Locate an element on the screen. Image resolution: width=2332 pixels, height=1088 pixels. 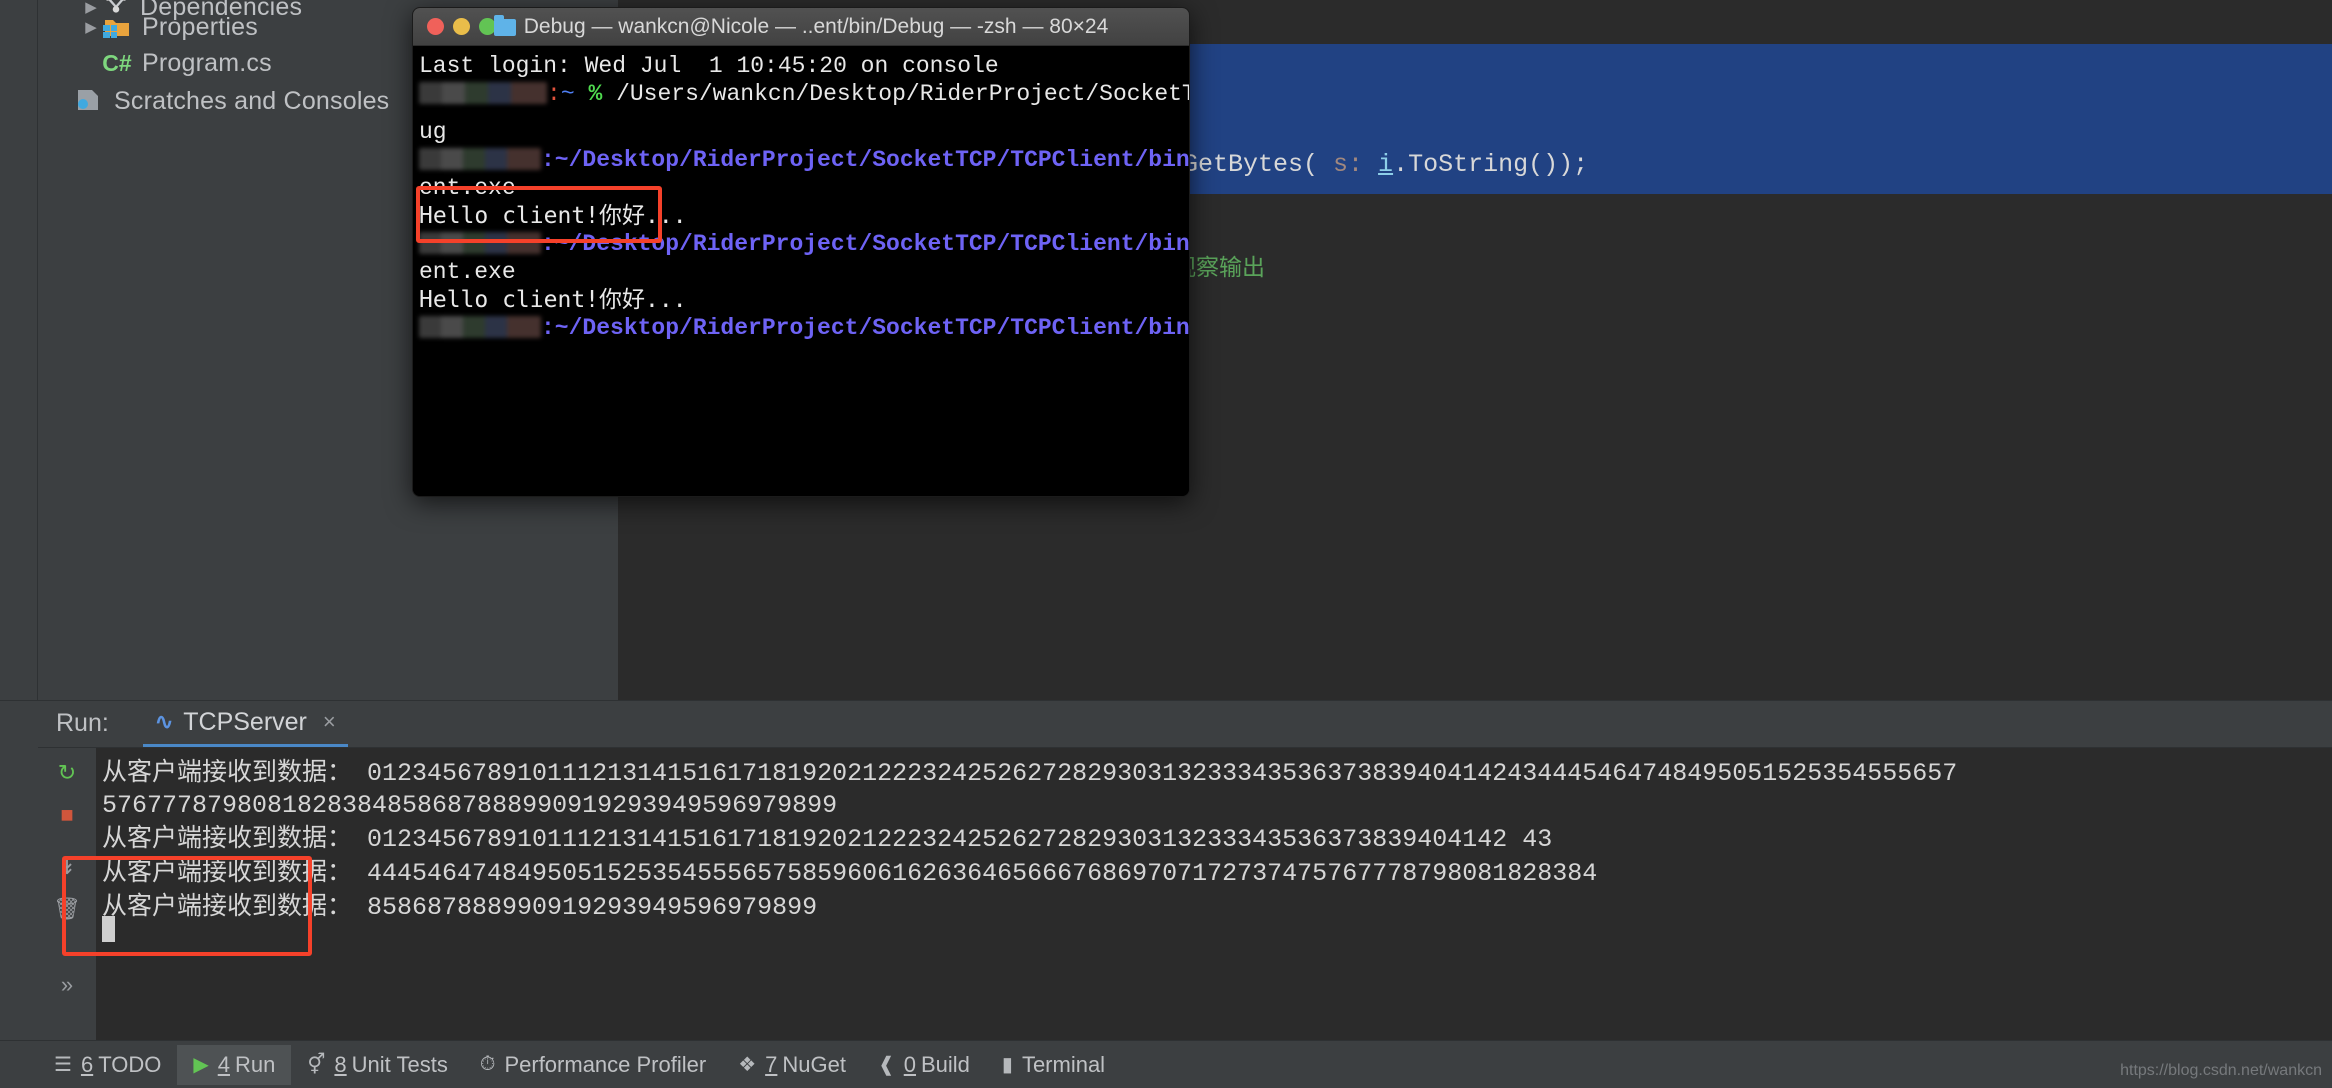
chevron-right-icon: ▶ is located at coordinates (91, 27).